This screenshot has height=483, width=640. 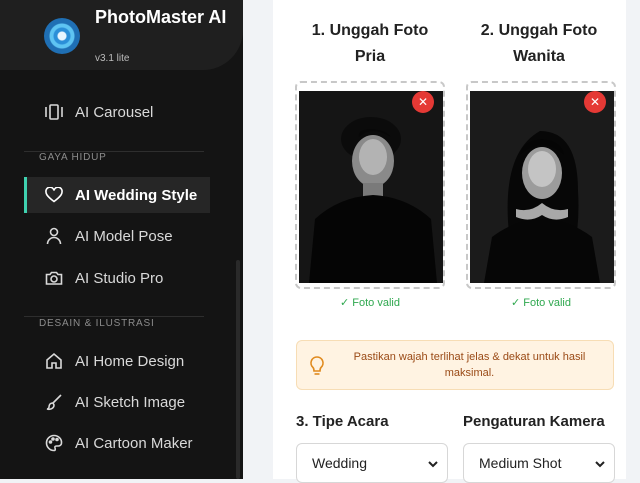 What do you see at coordinates (124, 236) in the screenshot?
I see `sidebar-item-label: AI Model Pose` at bounding box center [124, 236].